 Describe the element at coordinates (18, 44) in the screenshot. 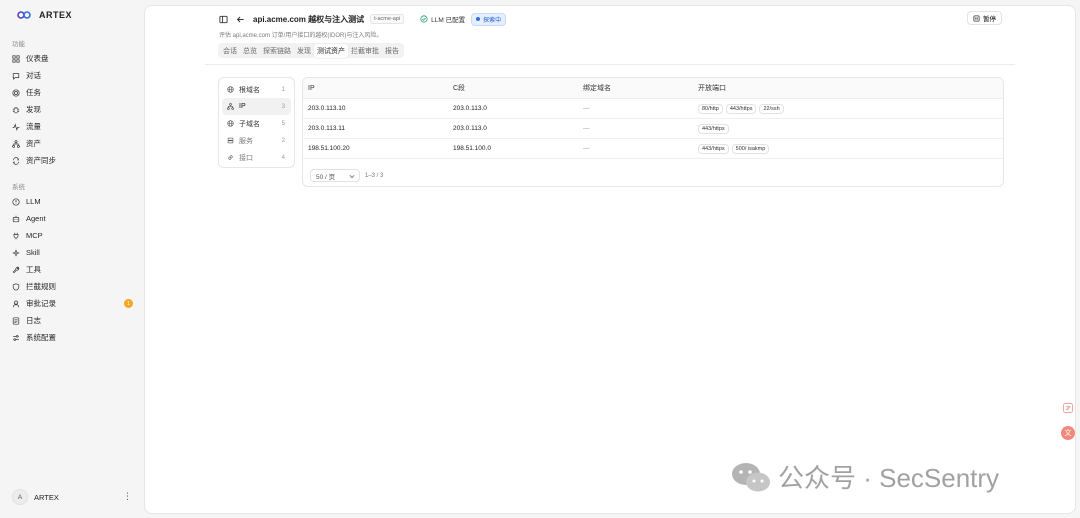

I see `section-label-features: 功能` at that location.